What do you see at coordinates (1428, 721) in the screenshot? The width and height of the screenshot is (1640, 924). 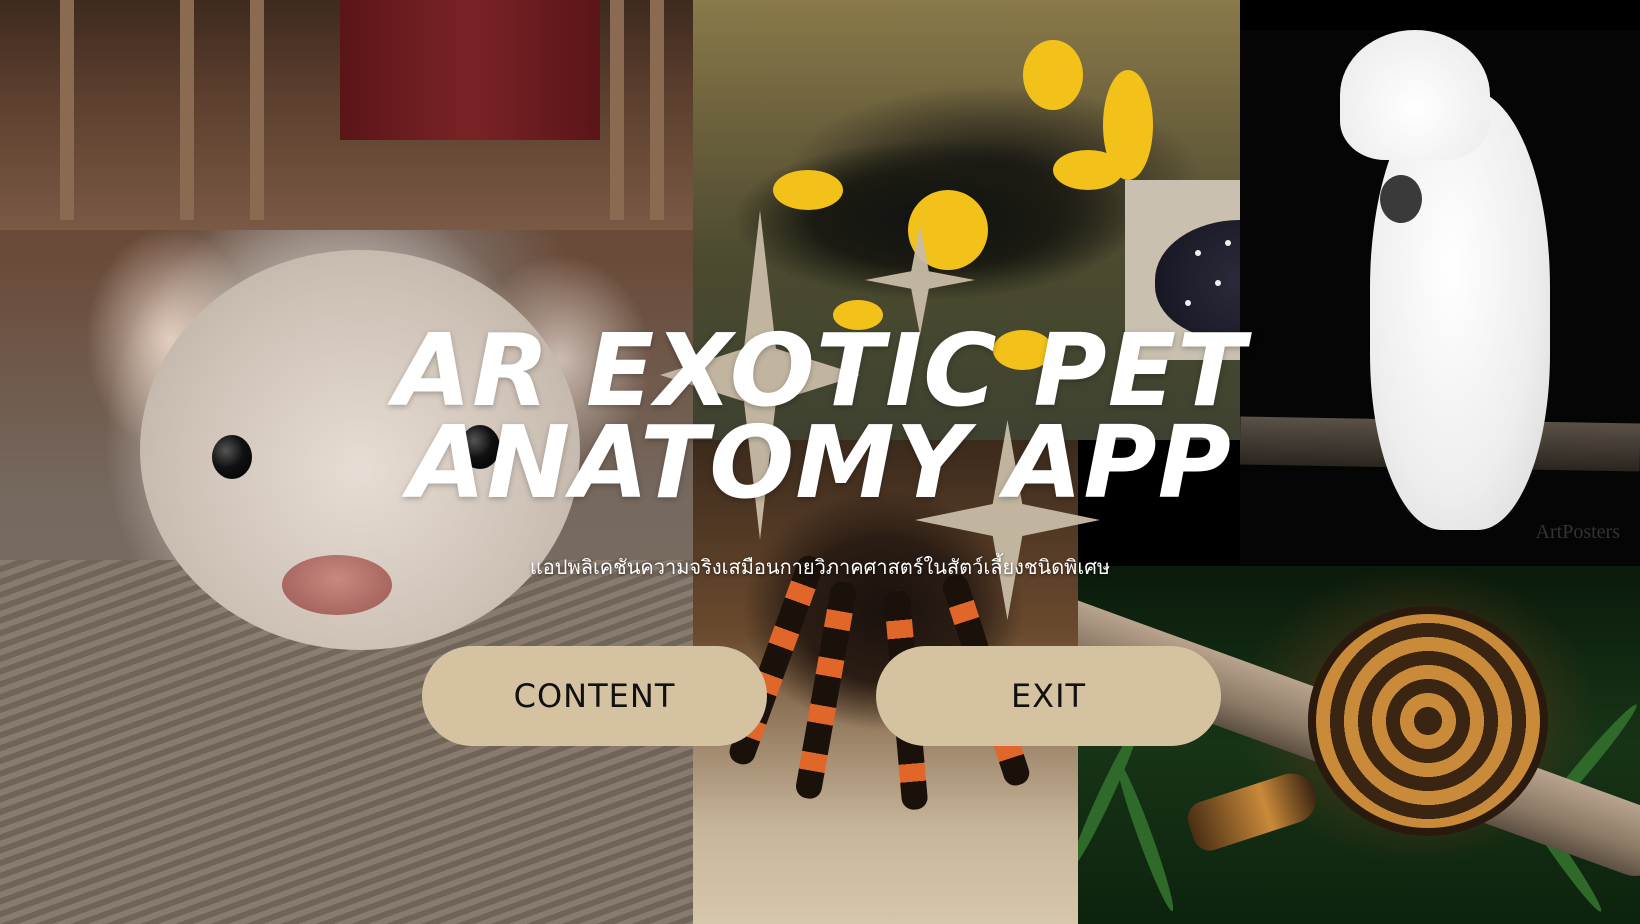 I see `snake-coil` at bounding box center [1428, 721].